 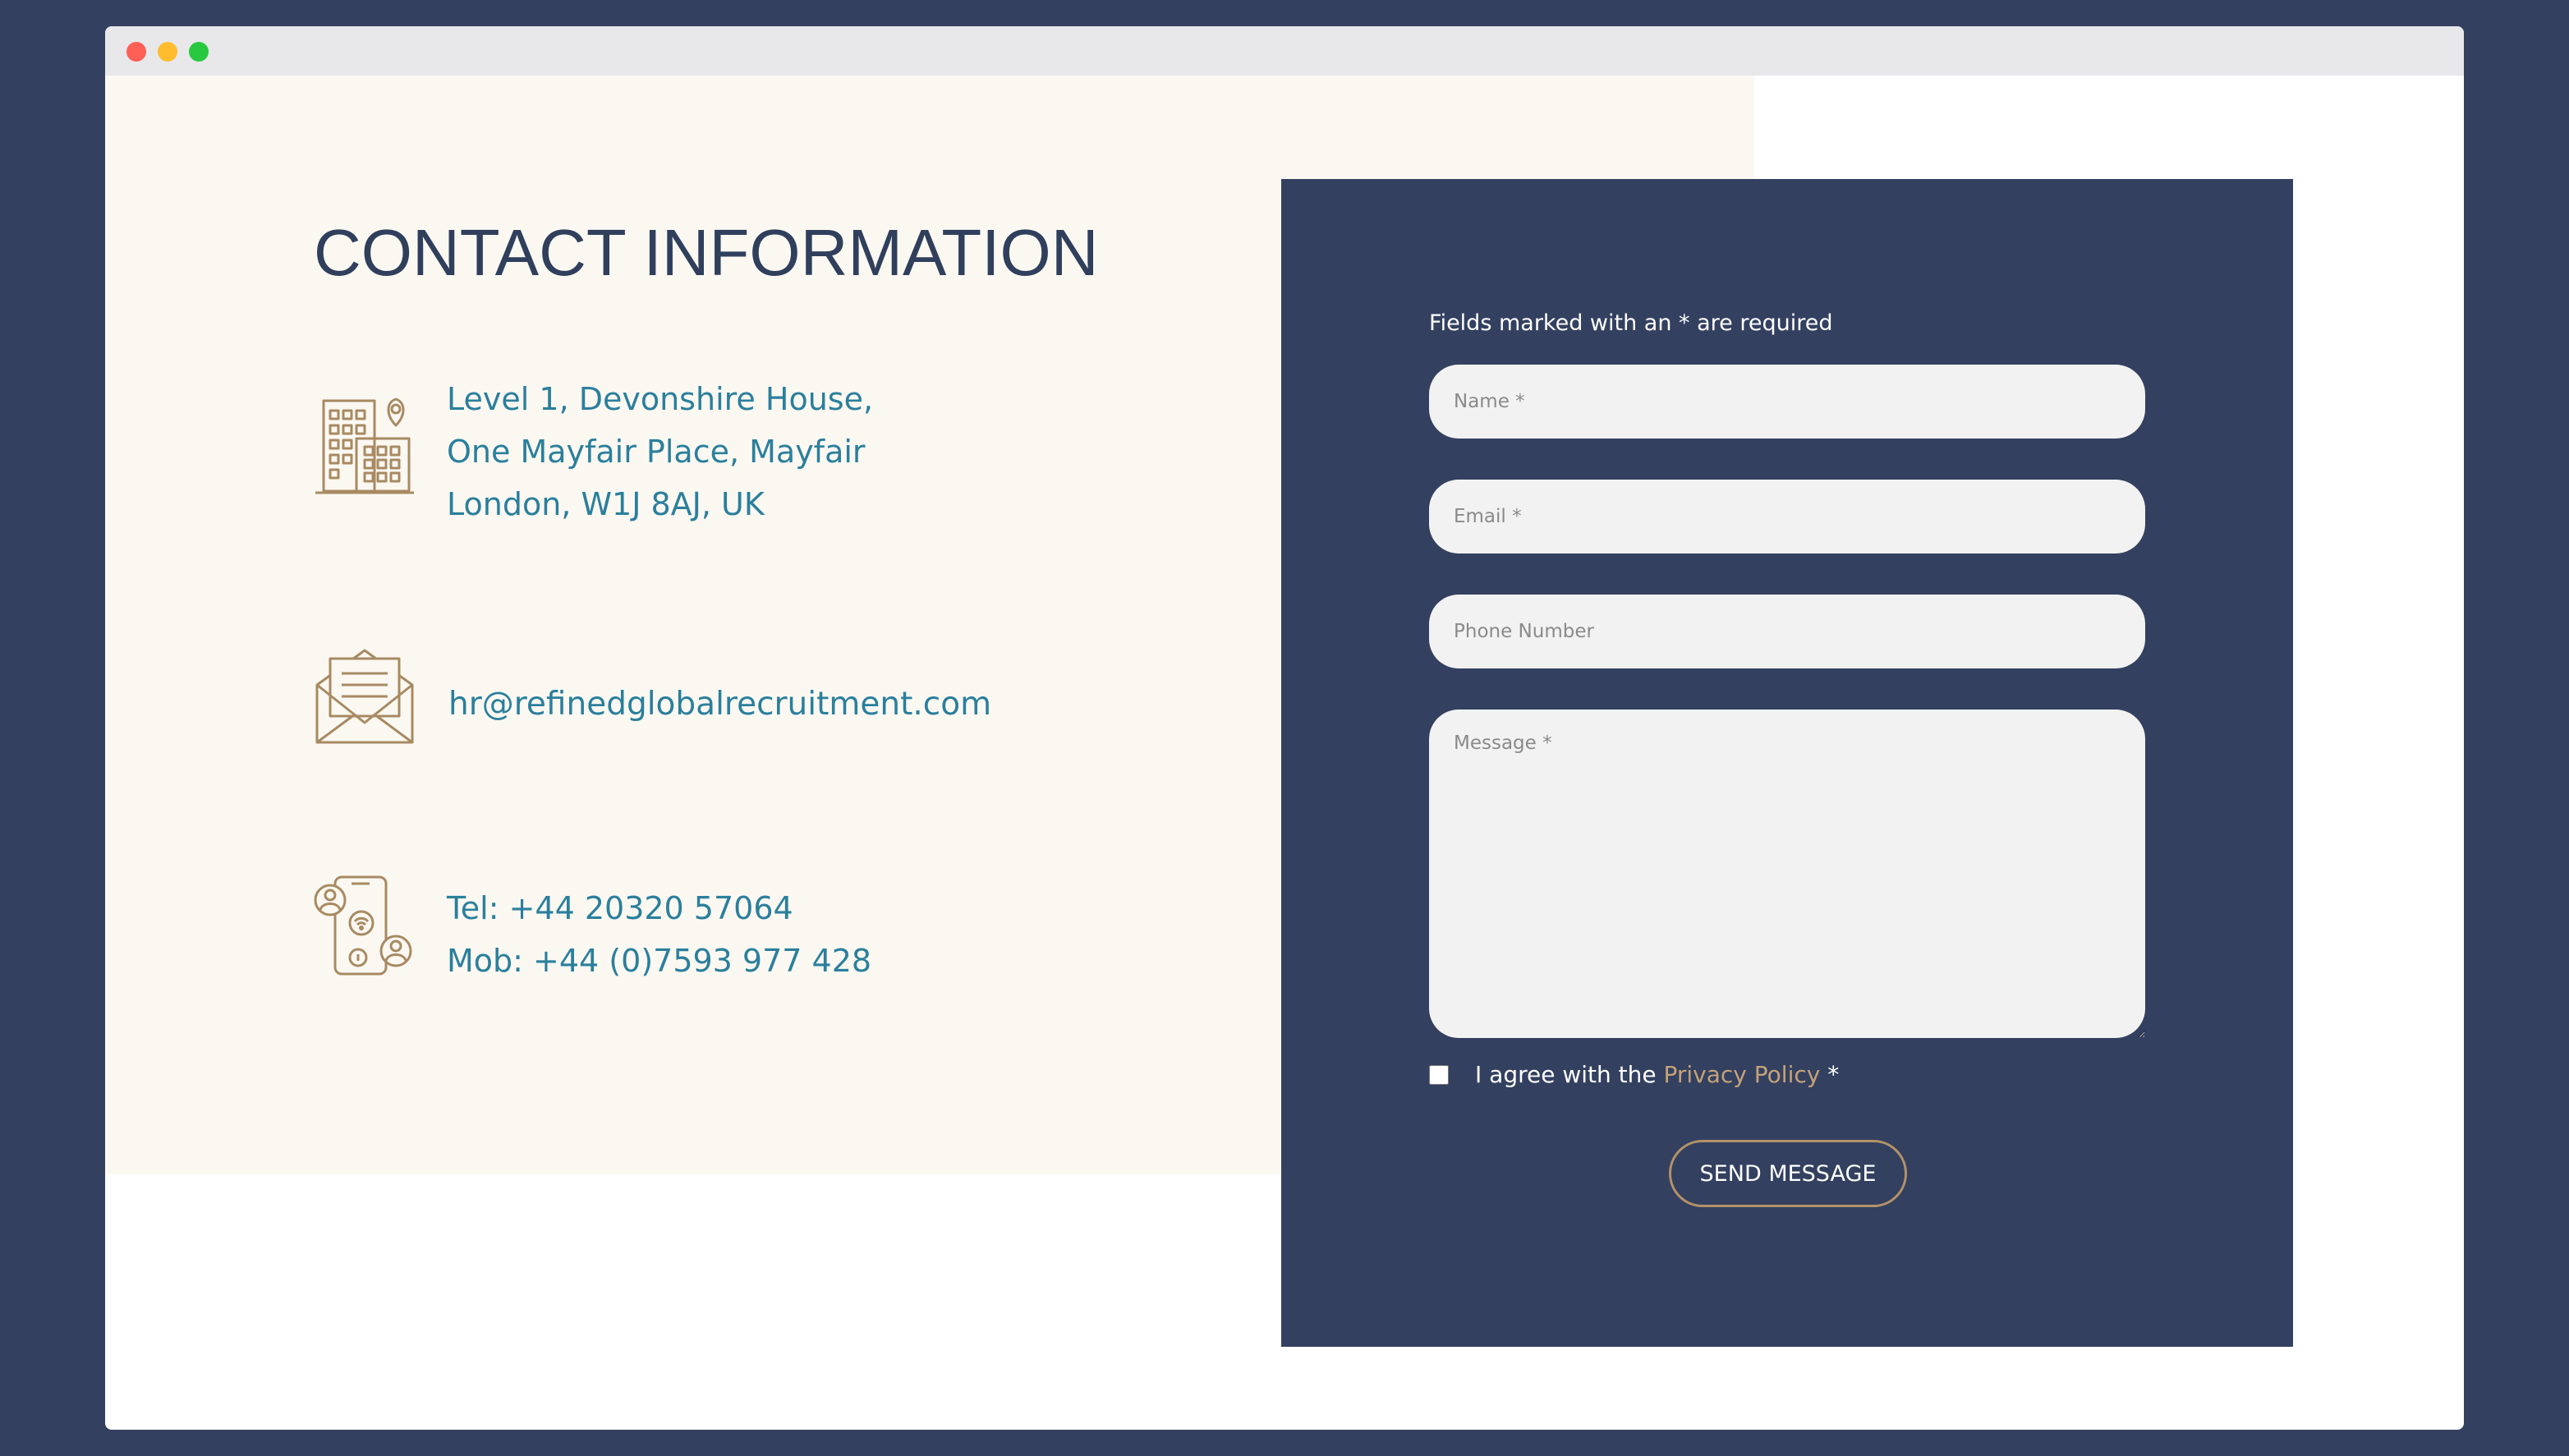 I want to click on name-field, so click(x=1787, y=402).